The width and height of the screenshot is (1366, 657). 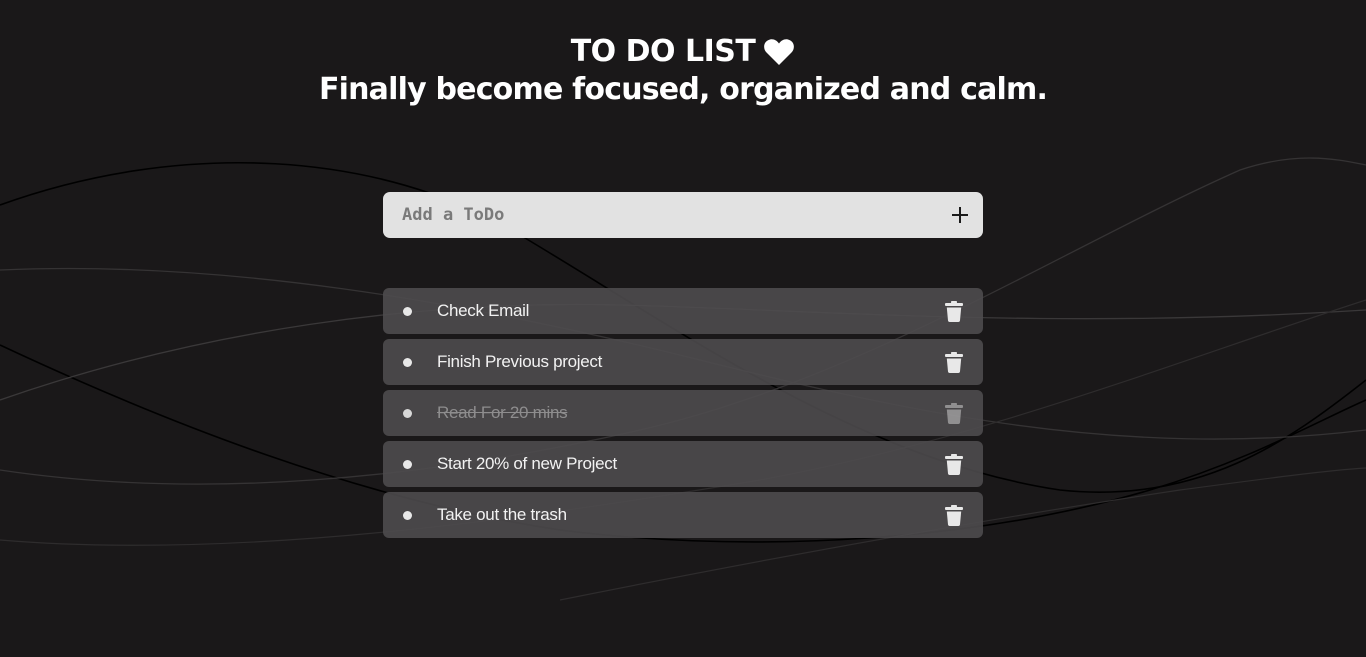 I want to click on todo-text: Start 20% of new Project, so click(x=527, y=463).